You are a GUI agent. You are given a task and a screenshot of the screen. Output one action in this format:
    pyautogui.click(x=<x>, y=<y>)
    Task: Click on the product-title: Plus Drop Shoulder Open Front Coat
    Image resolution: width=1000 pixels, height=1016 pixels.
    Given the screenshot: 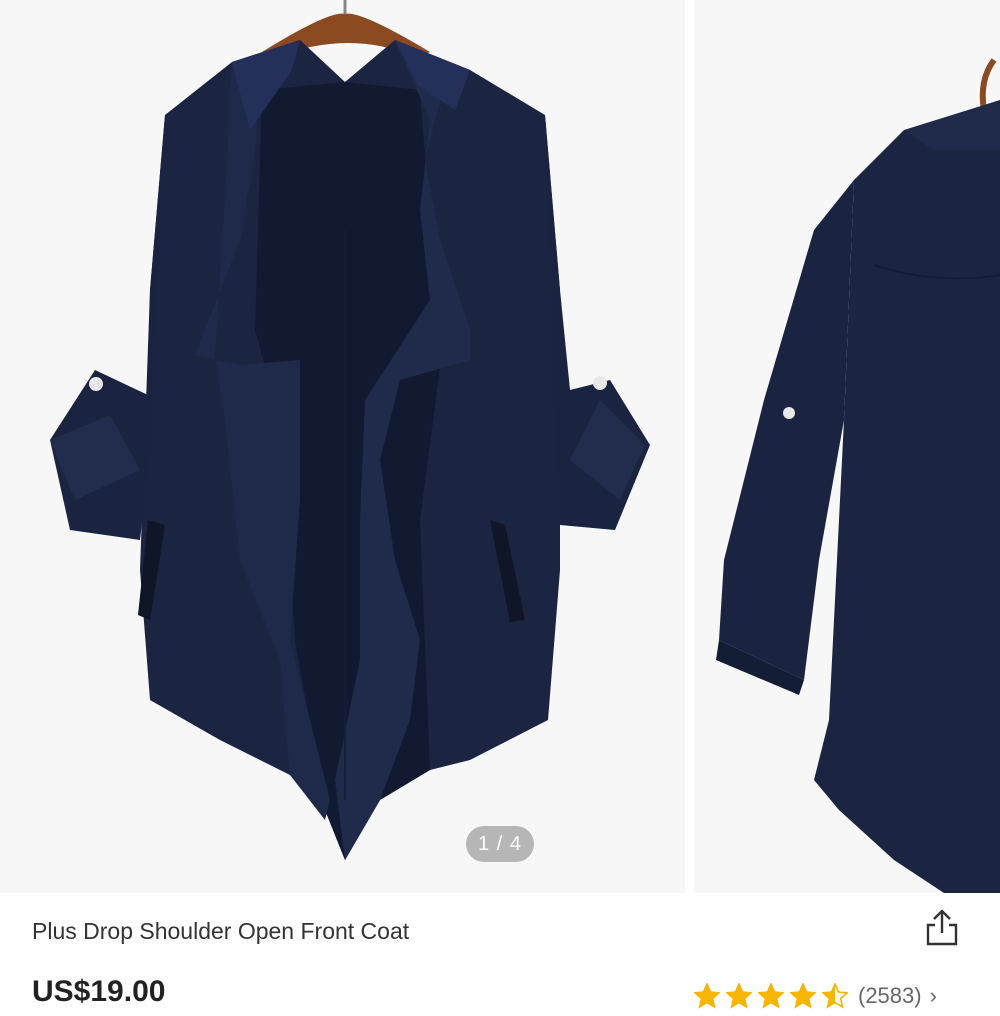 What is the action you would take?
    pyautogui.click(x=221, y=931)
    